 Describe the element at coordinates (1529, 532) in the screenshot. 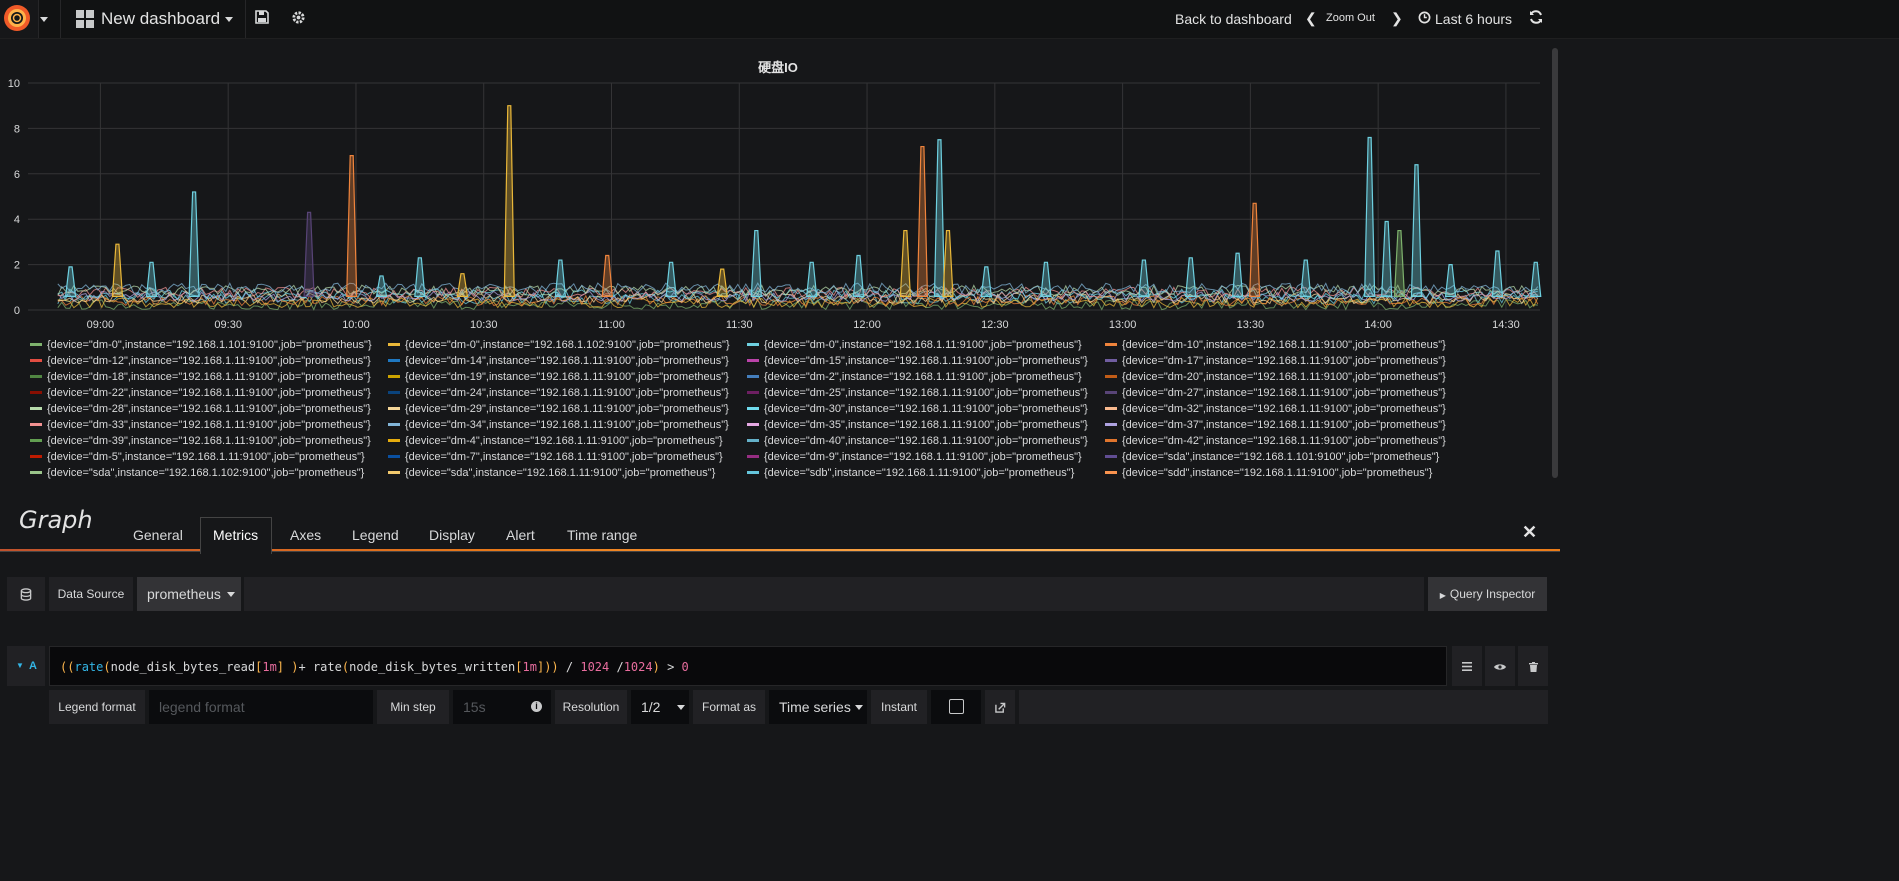

I see `close-icon: ✕` at that location.